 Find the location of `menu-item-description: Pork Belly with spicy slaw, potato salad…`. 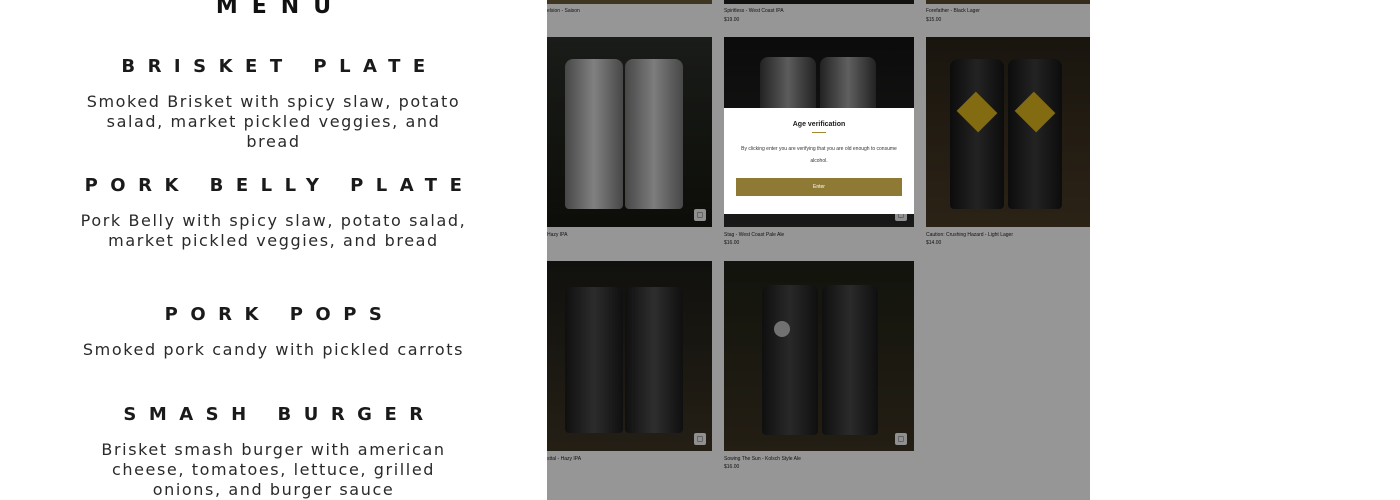

menu-item-description: Pork Belly with spicy slaw, potato salad… is located at coordinates (273, 230).